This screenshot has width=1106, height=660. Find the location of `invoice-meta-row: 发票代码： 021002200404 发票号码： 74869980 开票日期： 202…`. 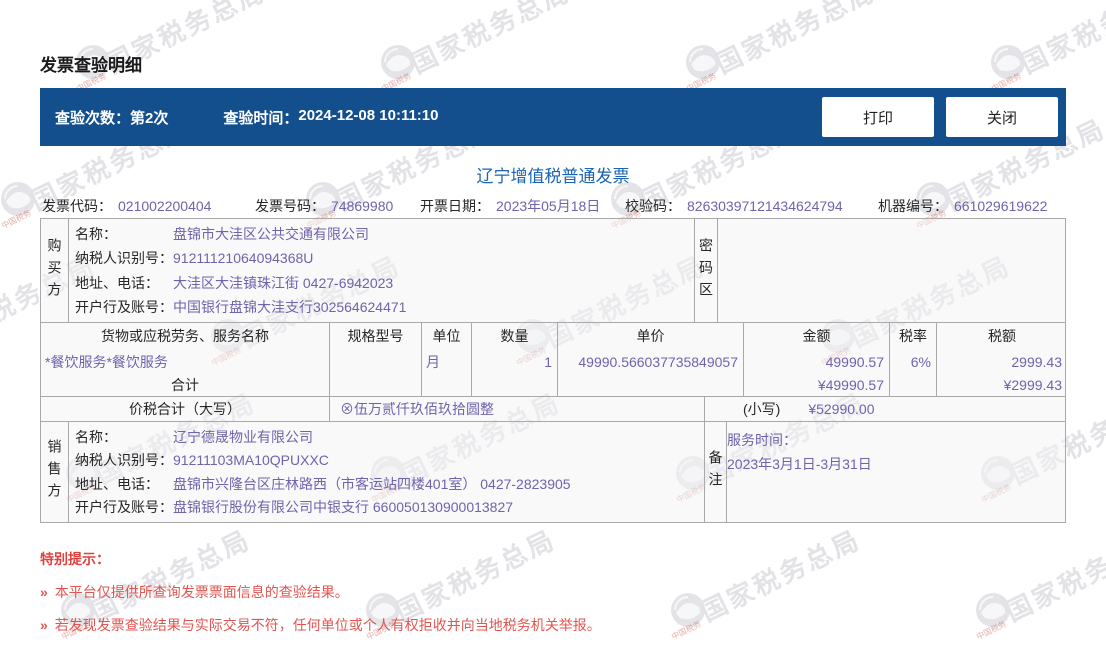

invoice-meta-row: 发票代码： 021002200404 发票号码： 74869980 开票日期： 202… is located at coordinates (573, 205).